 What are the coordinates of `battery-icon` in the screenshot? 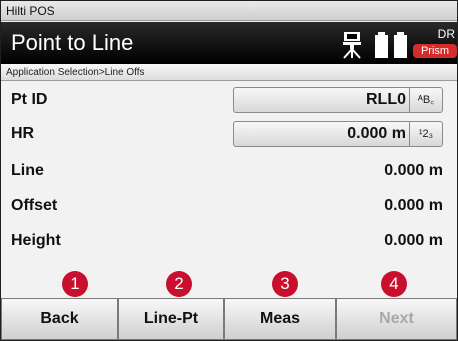 It's located at (391, 45).